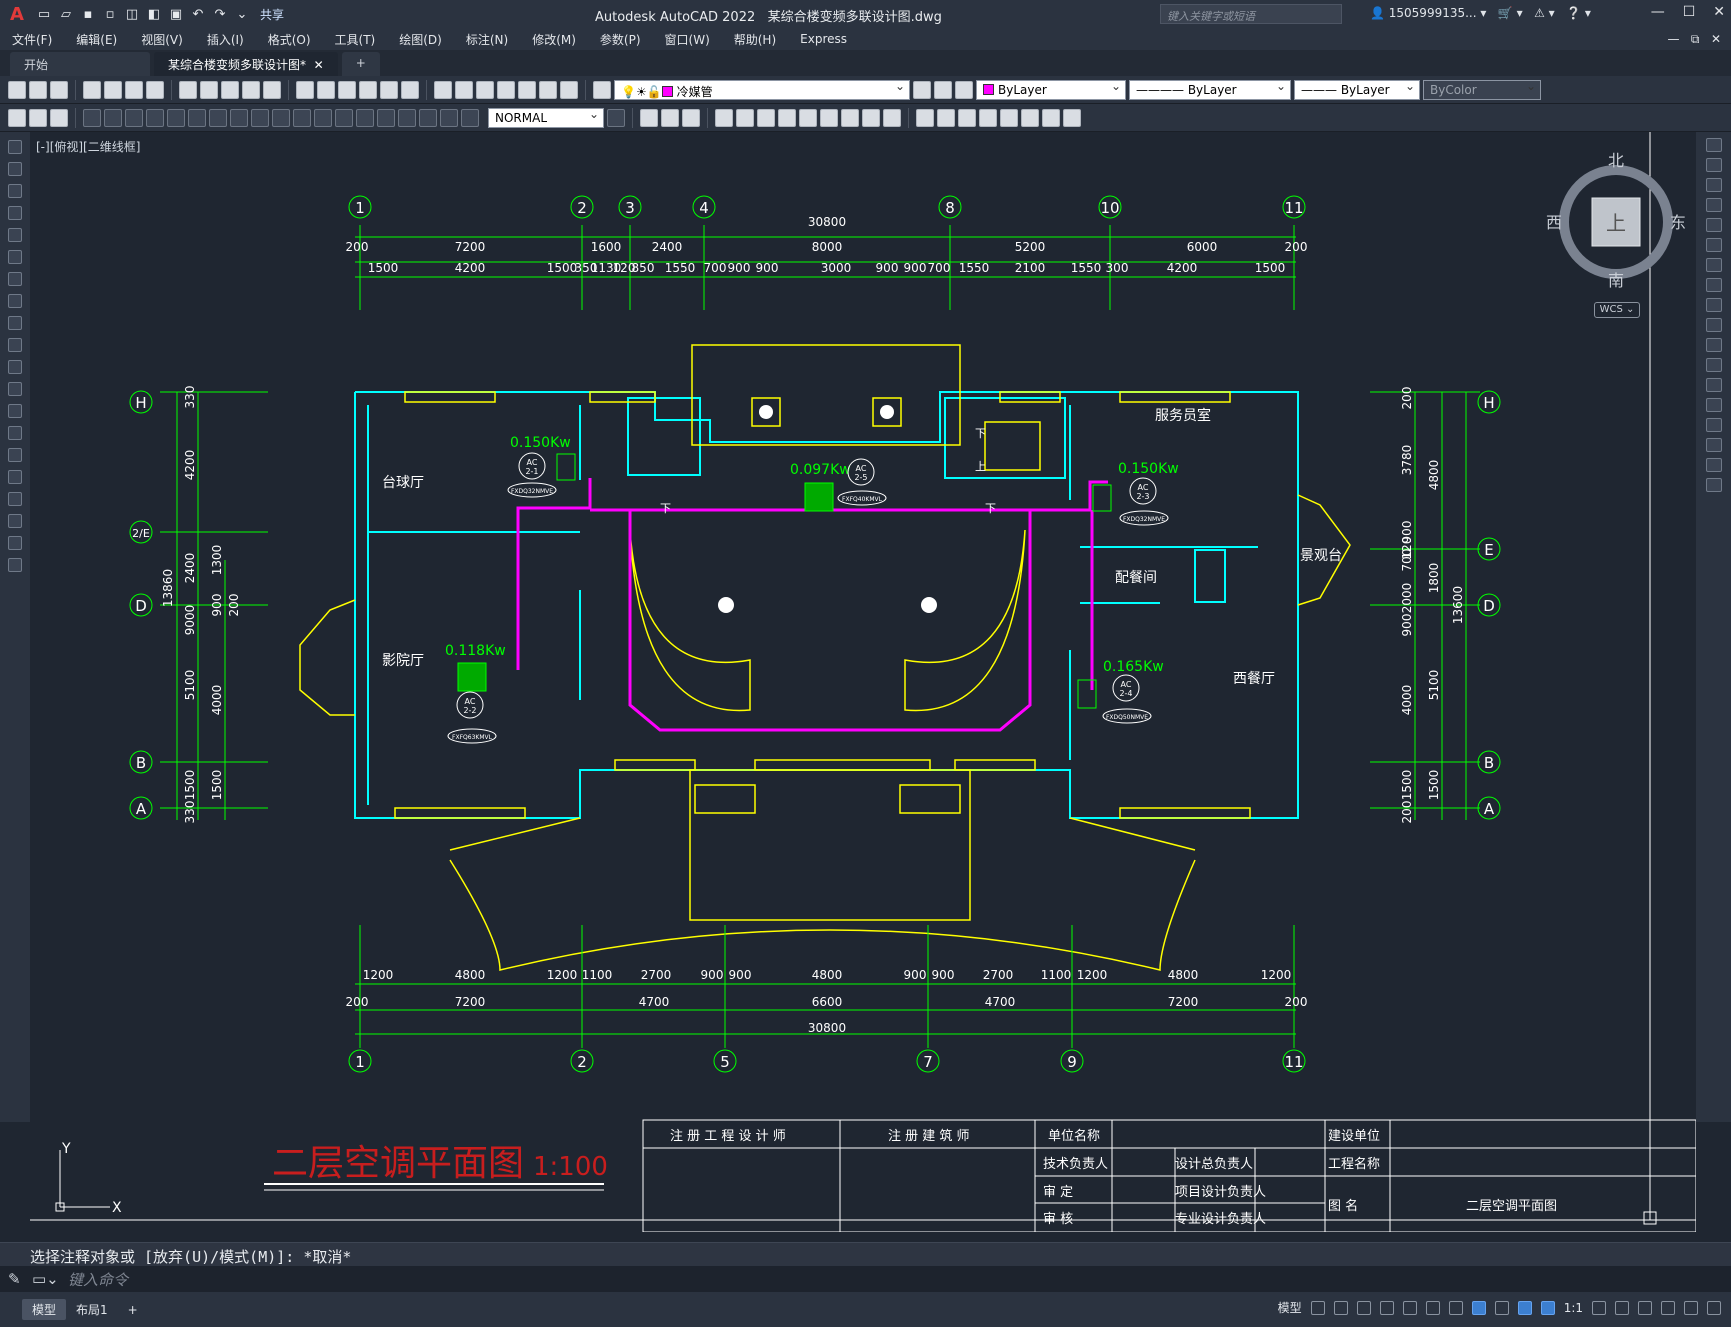 The height and width of the screenshot is (1327, 1731). Describe the element at coordinates (242, 14) in the screenshot. I see `qat-more-icon: ⌄` at that location.